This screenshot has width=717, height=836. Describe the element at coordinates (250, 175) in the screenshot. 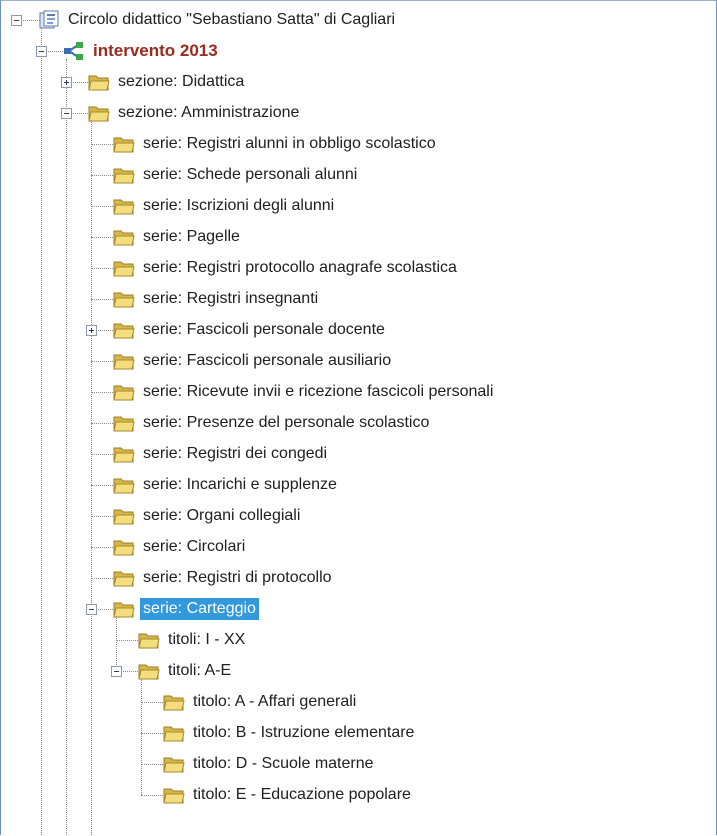

I see `tree-node-label: serie: Schede personali alunni` at that location.